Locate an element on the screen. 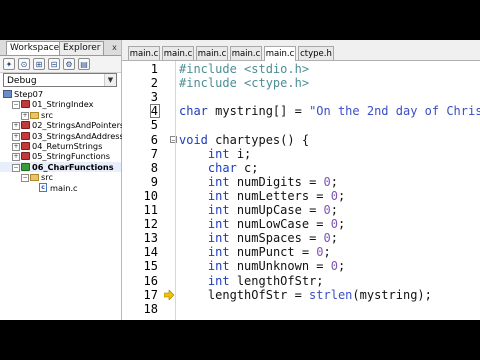 Image resolution: width=480 pixels, height=360 pixels. line-number: 14 is located at coordinates (150, 252).